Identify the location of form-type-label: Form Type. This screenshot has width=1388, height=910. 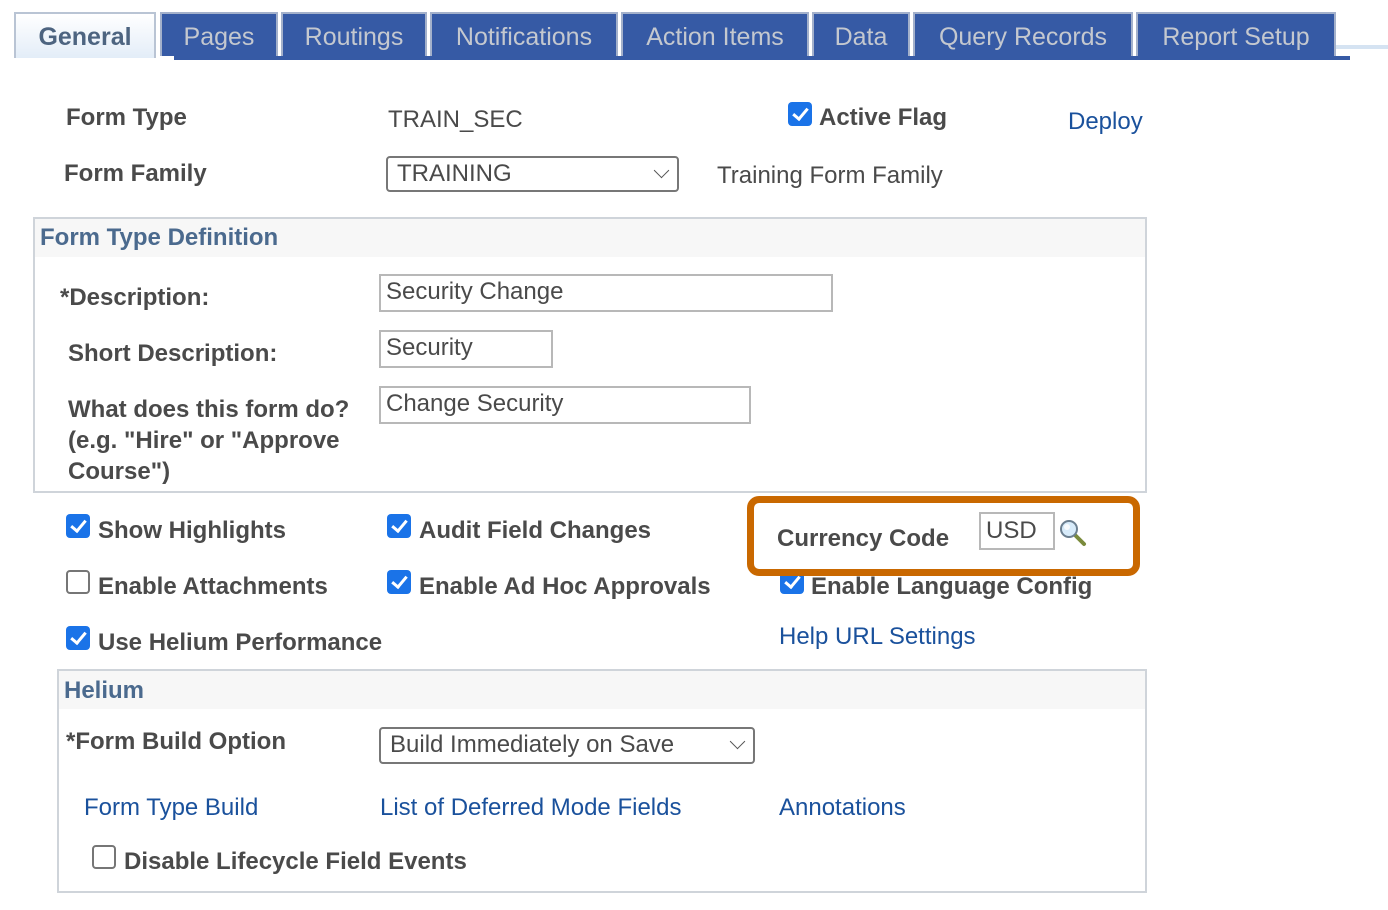
(126, 117).